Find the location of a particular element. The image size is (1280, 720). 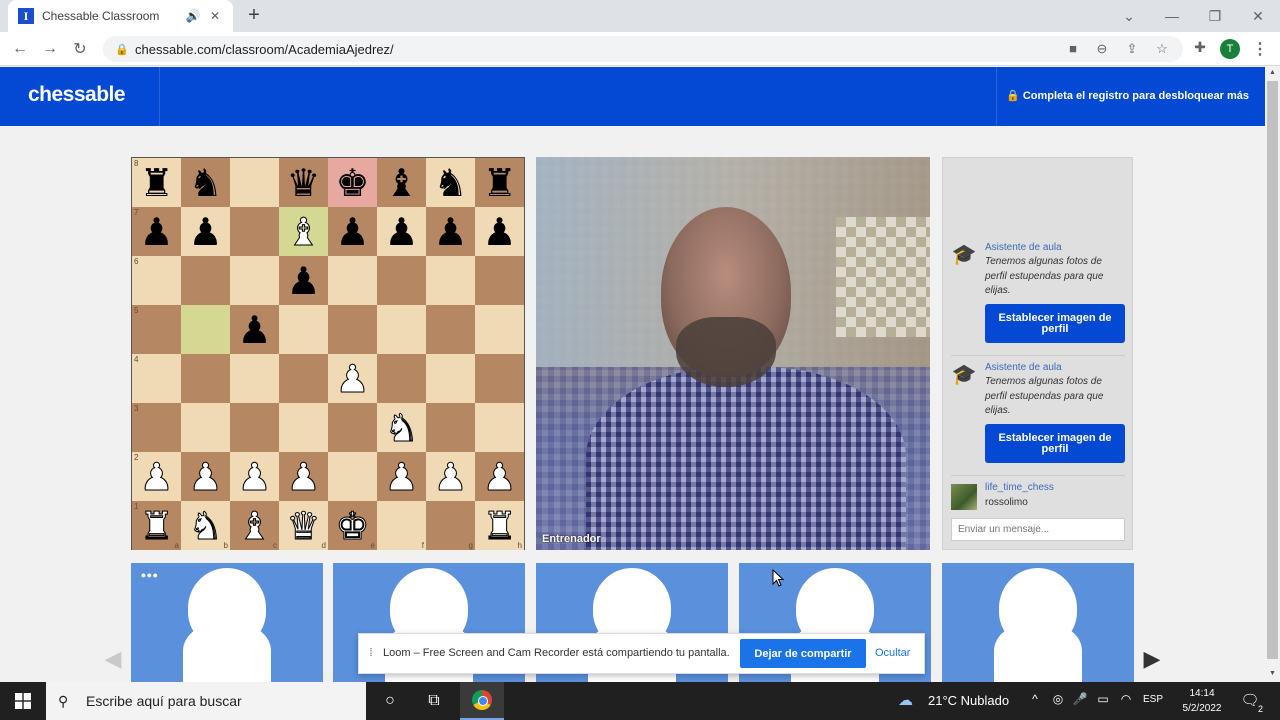

carousel-prev-icon: ◀ is located at coordinates (113, 659).